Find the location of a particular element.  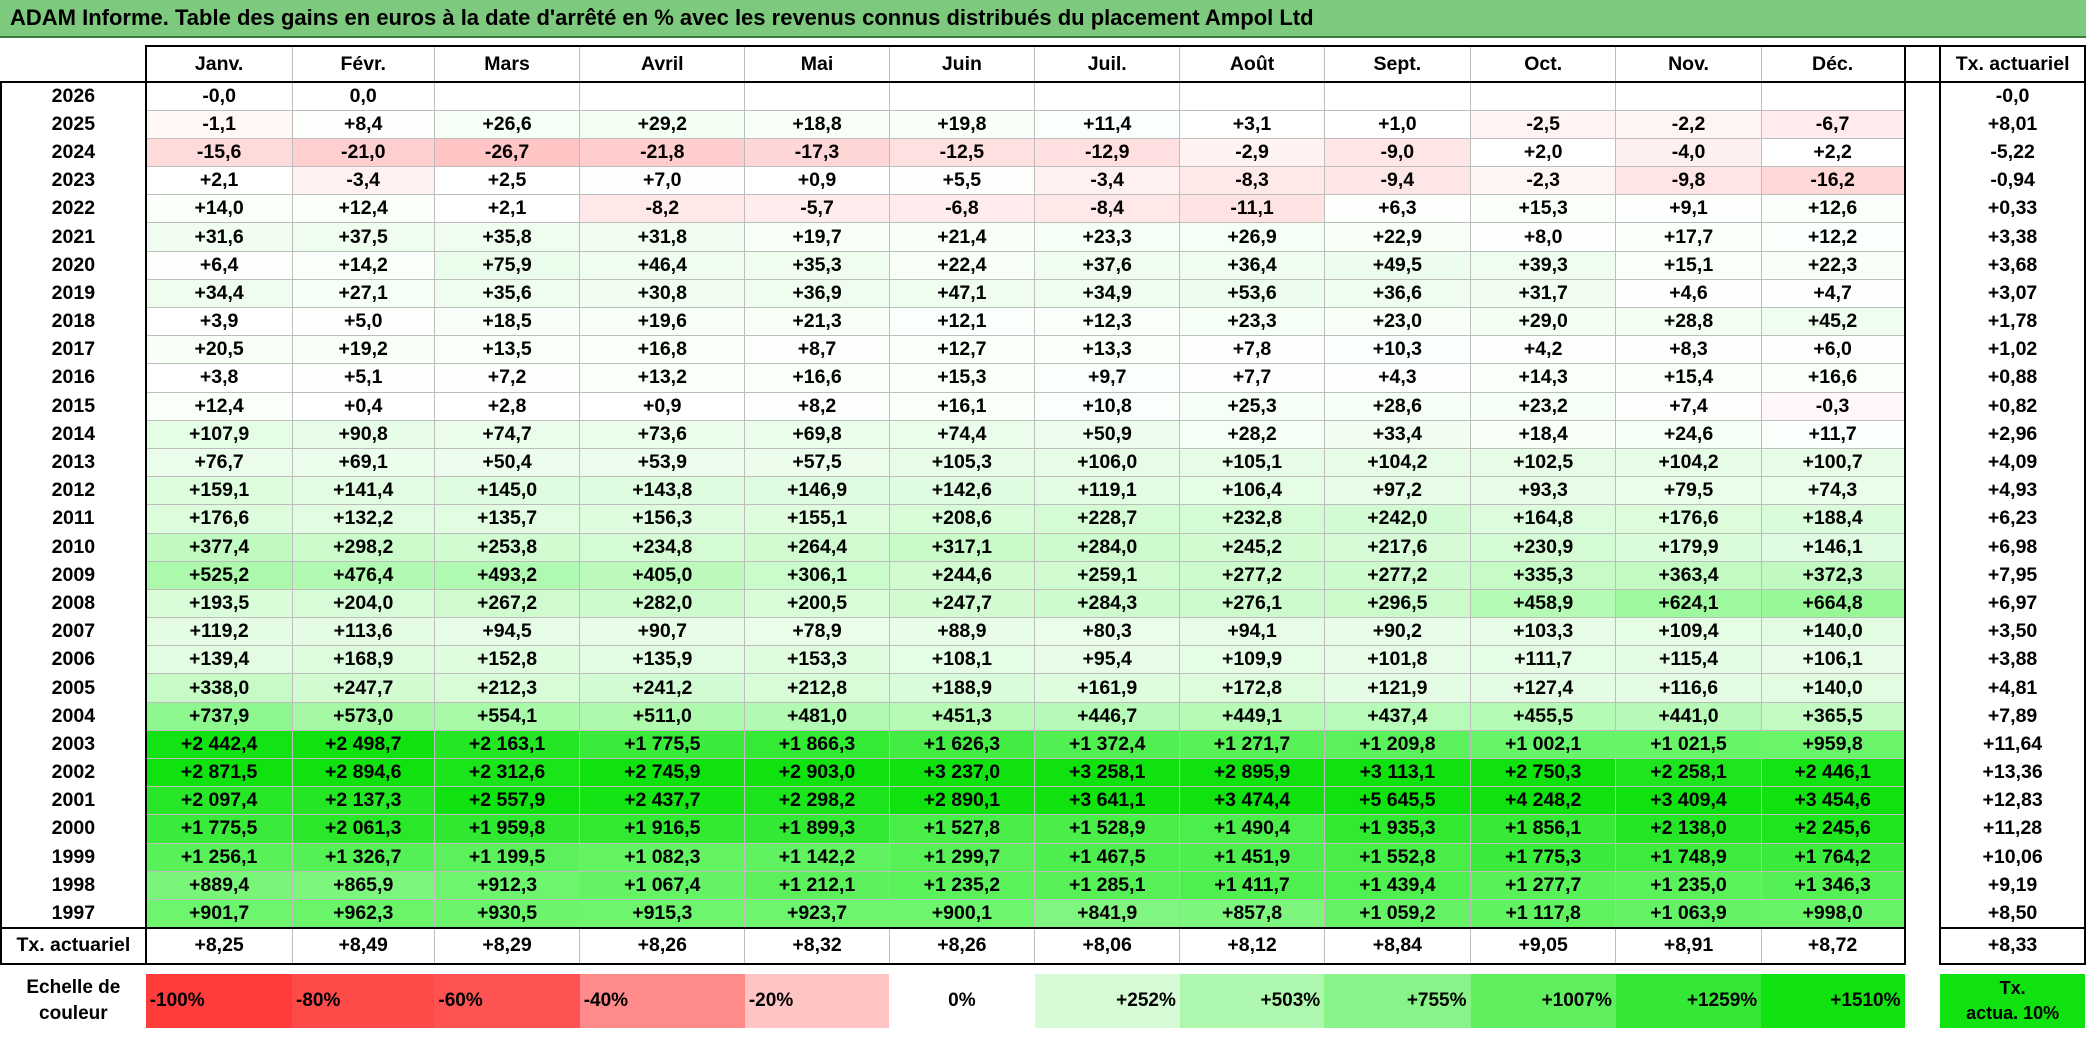

gain-cell: +78,9 is located at coordinates (817, 632).